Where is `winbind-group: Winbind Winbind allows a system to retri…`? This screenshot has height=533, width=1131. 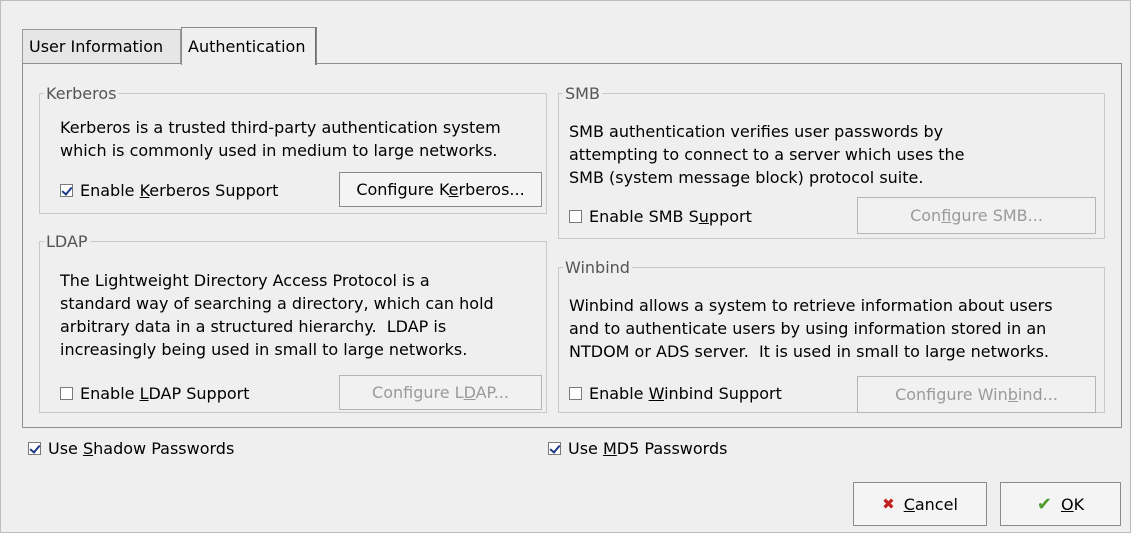
winbind-group: Winbind Winbind allows a system to retri… is located at coordinates (831, 335).